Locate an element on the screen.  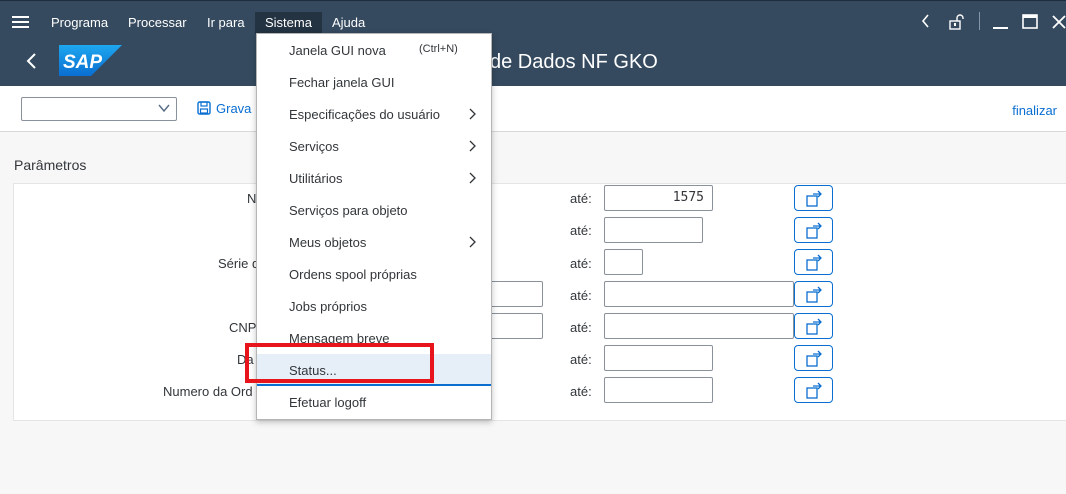
param-label: Série d is located at coordinates (239, 263).